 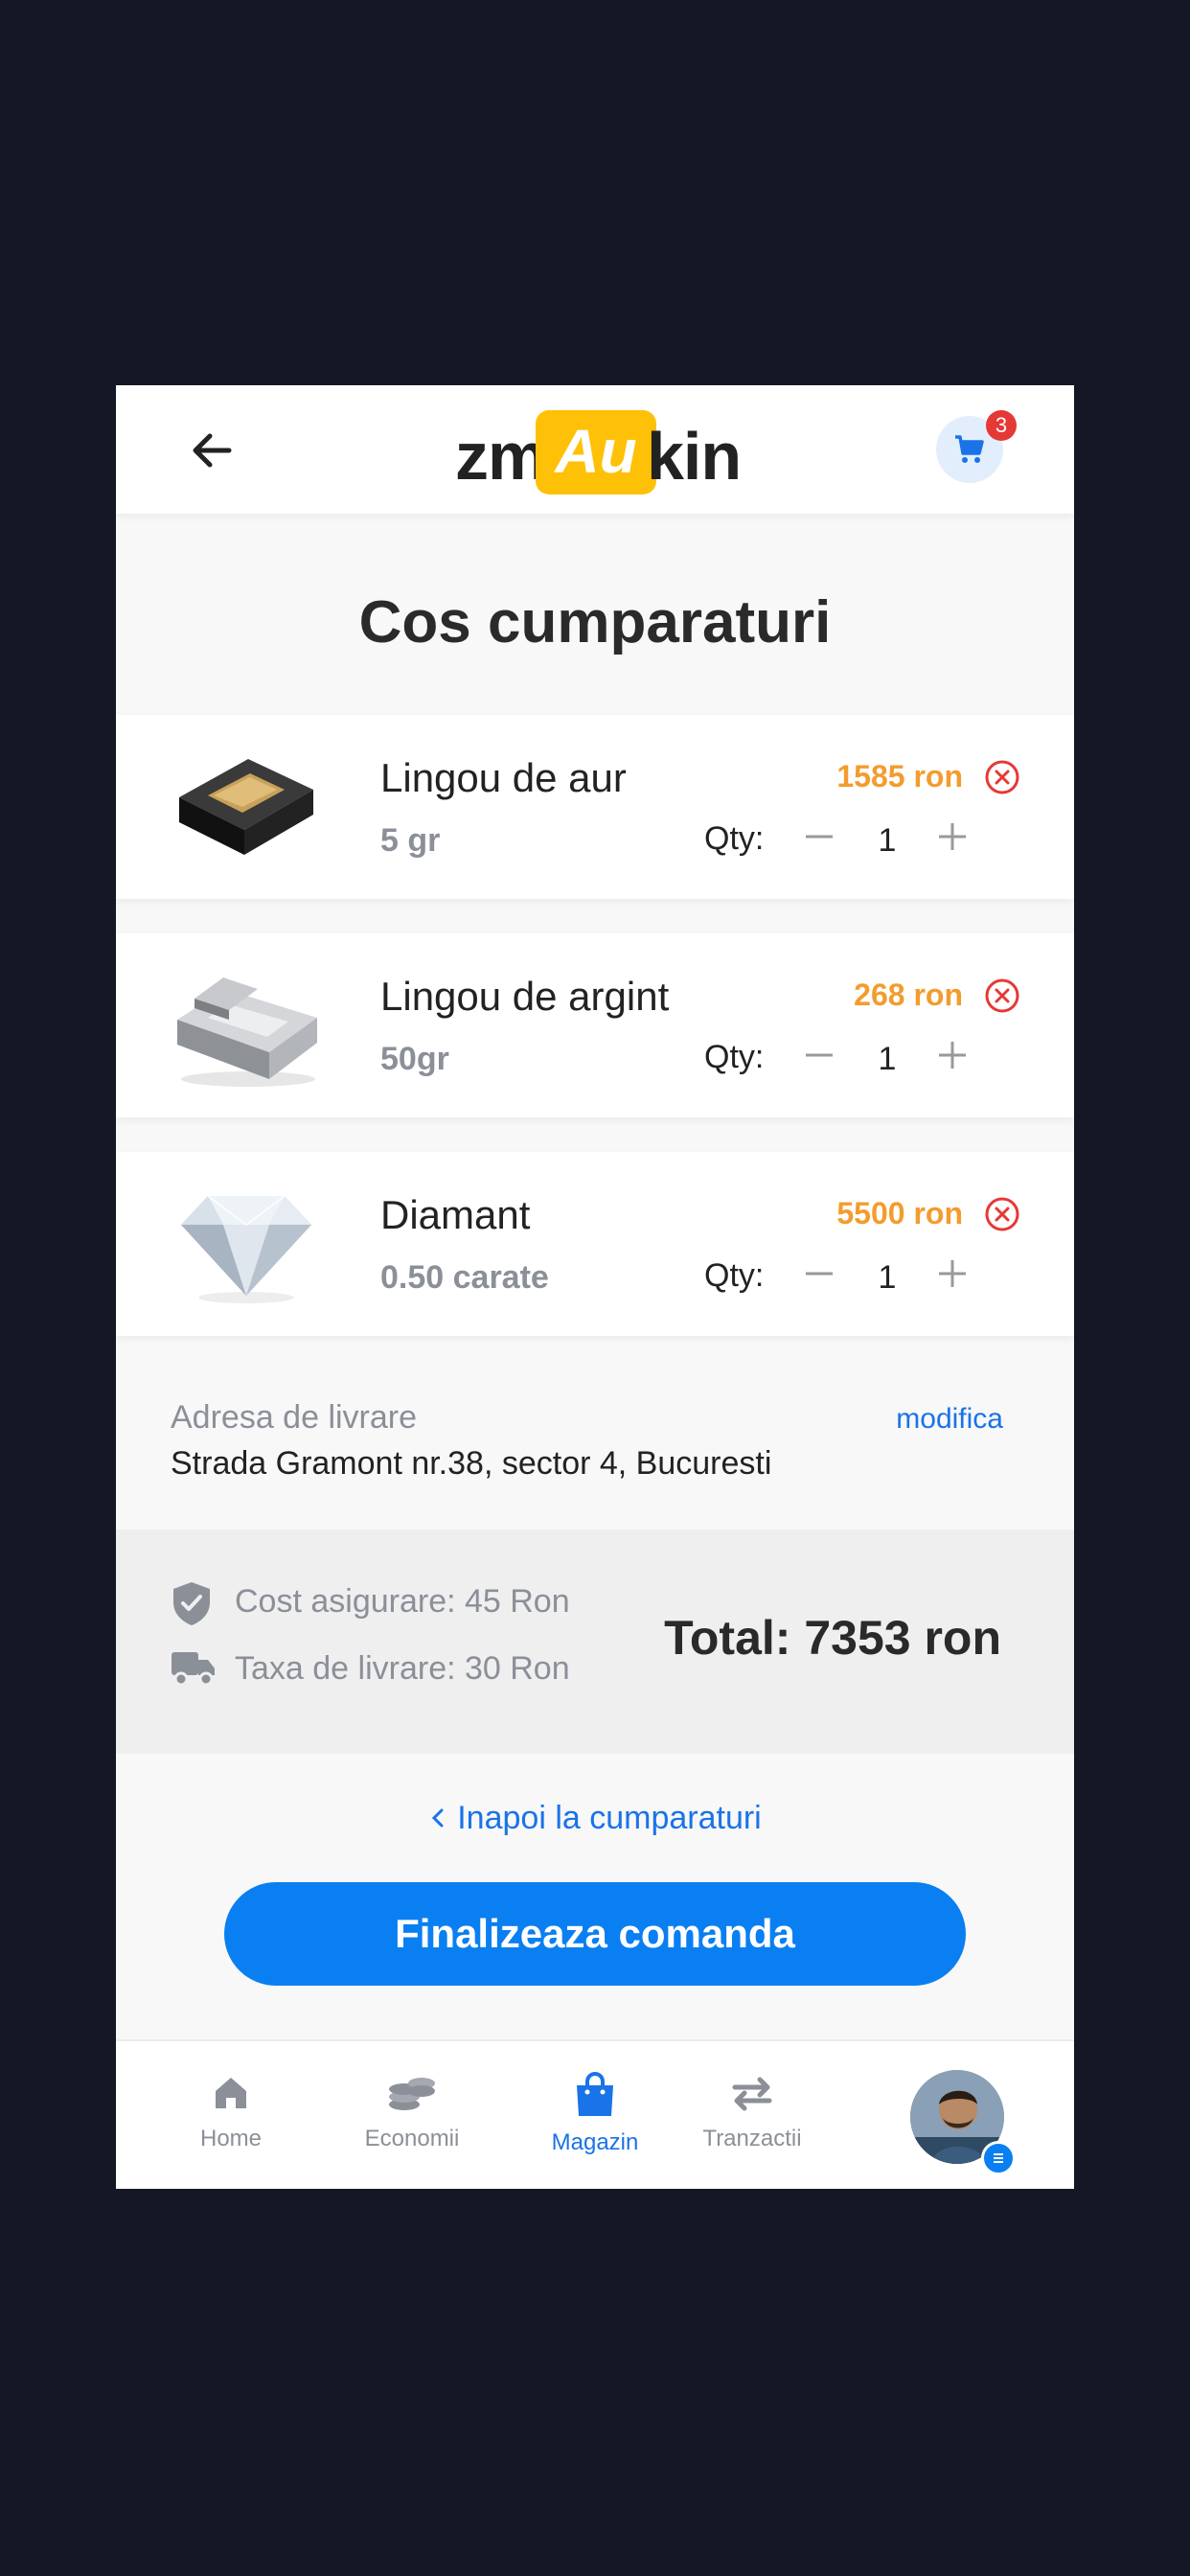 What do you see at coordinates (595, 2142) in the screenshot?
I see `nav-label: Magazin` at bounding box center [595, 2142].